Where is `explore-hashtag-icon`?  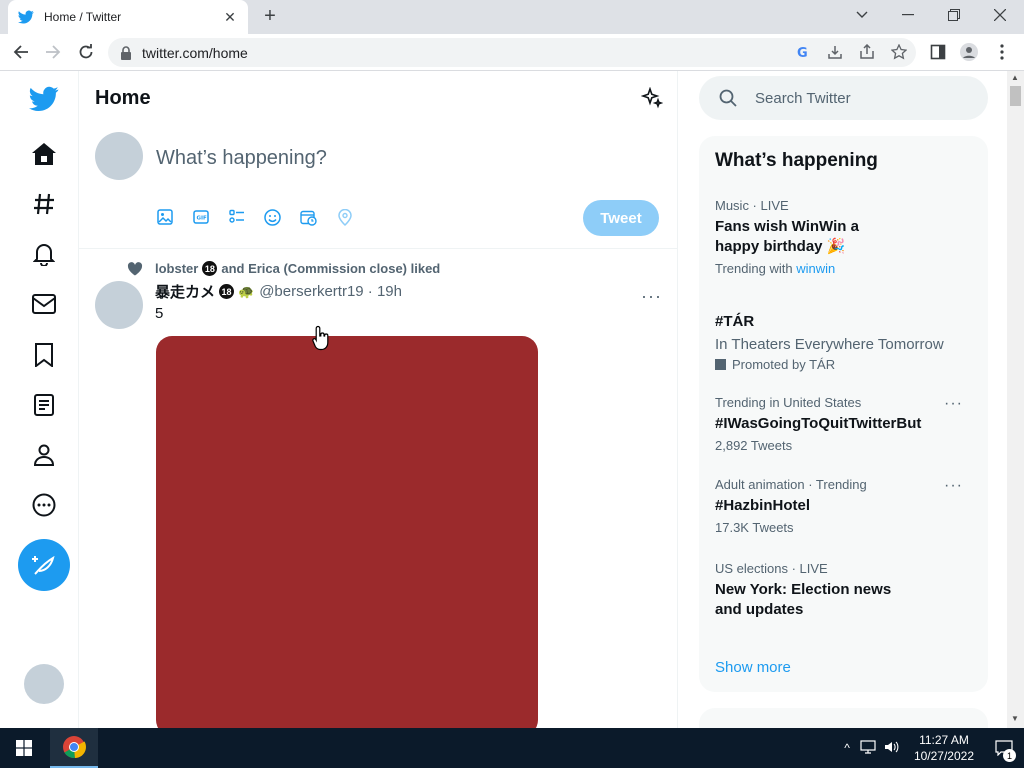 explore-hashtag-icon is located at coordinates (44, 204).